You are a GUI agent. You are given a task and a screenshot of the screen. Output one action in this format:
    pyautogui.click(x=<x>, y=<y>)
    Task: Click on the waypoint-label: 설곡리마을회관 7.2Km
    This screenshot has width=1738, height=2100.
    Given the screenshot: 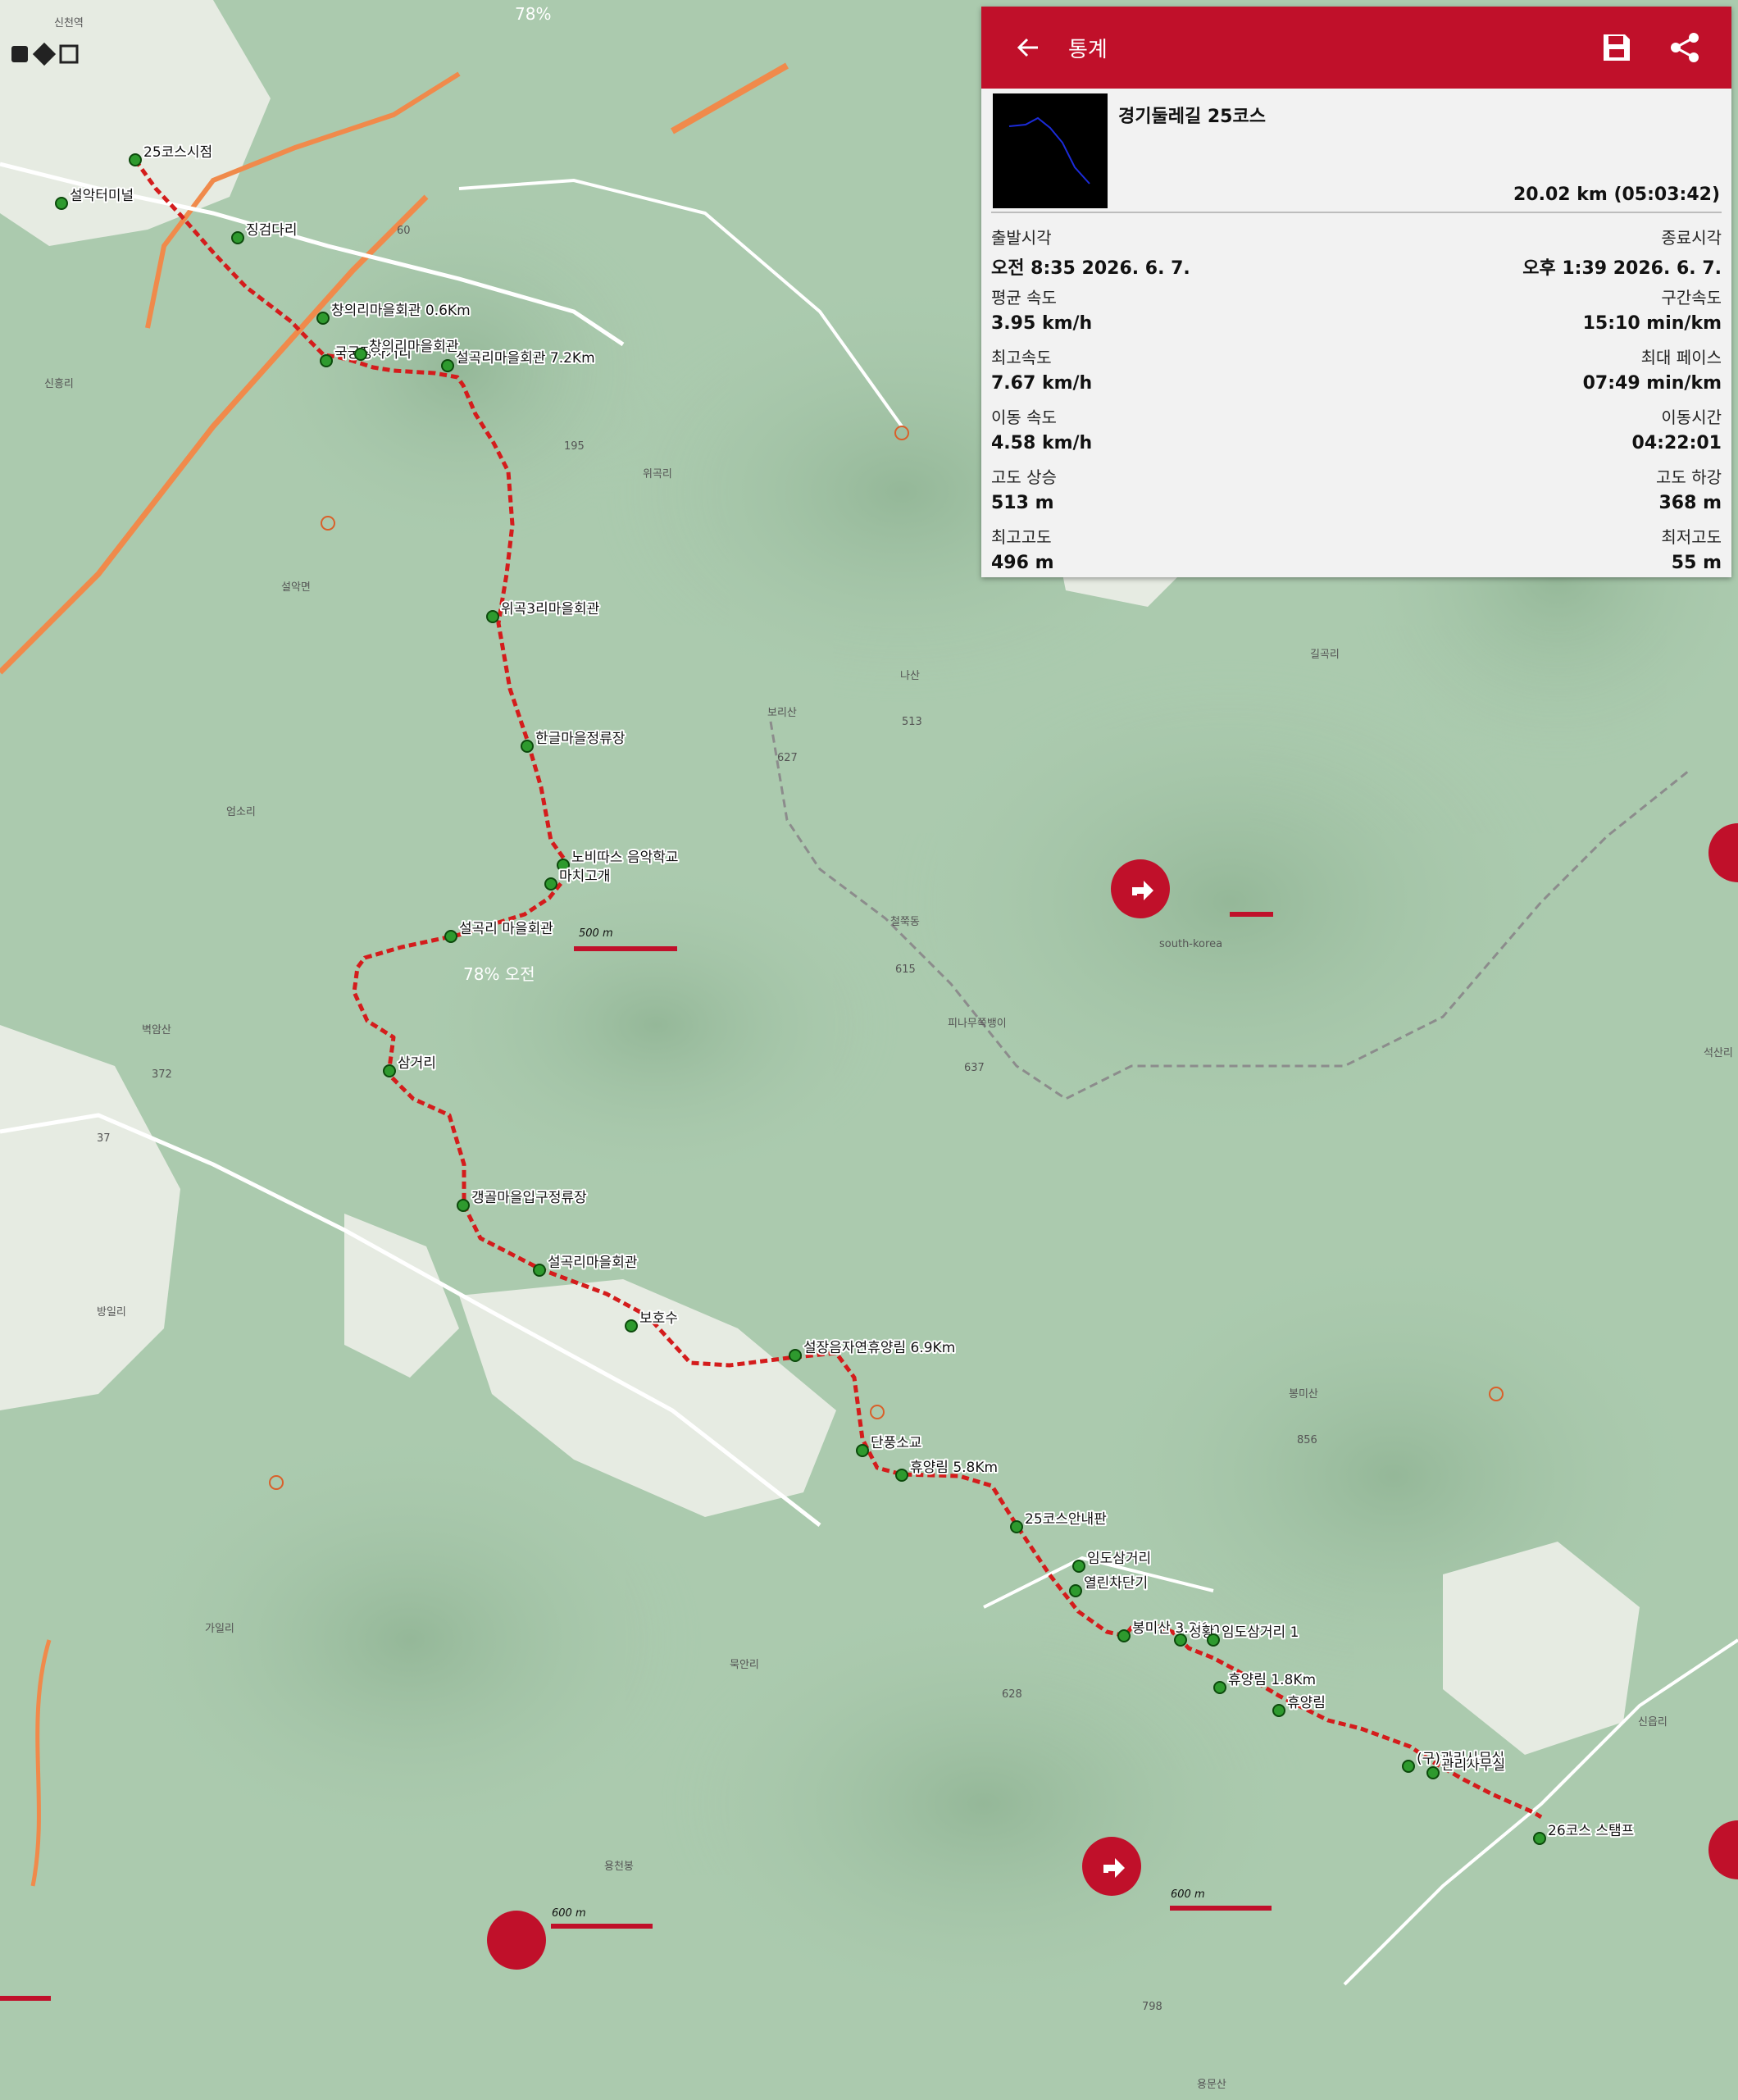 What is the action you would take?
    pyautogui.click(x=525, y=358)
    